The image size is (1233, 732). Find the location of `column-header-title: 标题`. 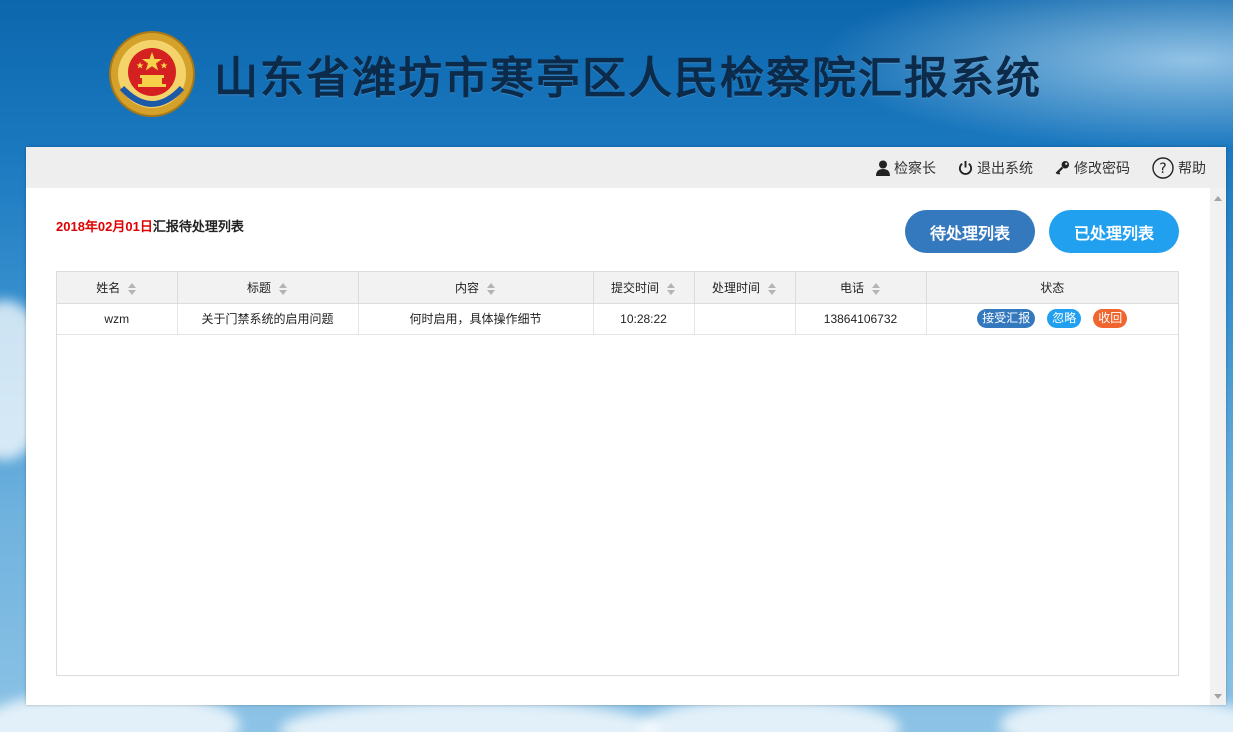

column-header-title: 标题 is located at coordinates (268, 288).